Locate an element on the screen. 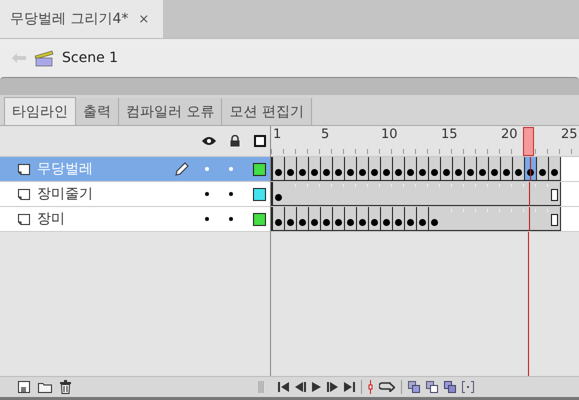  frame-number: 25 is located at coordinates (569, 134).